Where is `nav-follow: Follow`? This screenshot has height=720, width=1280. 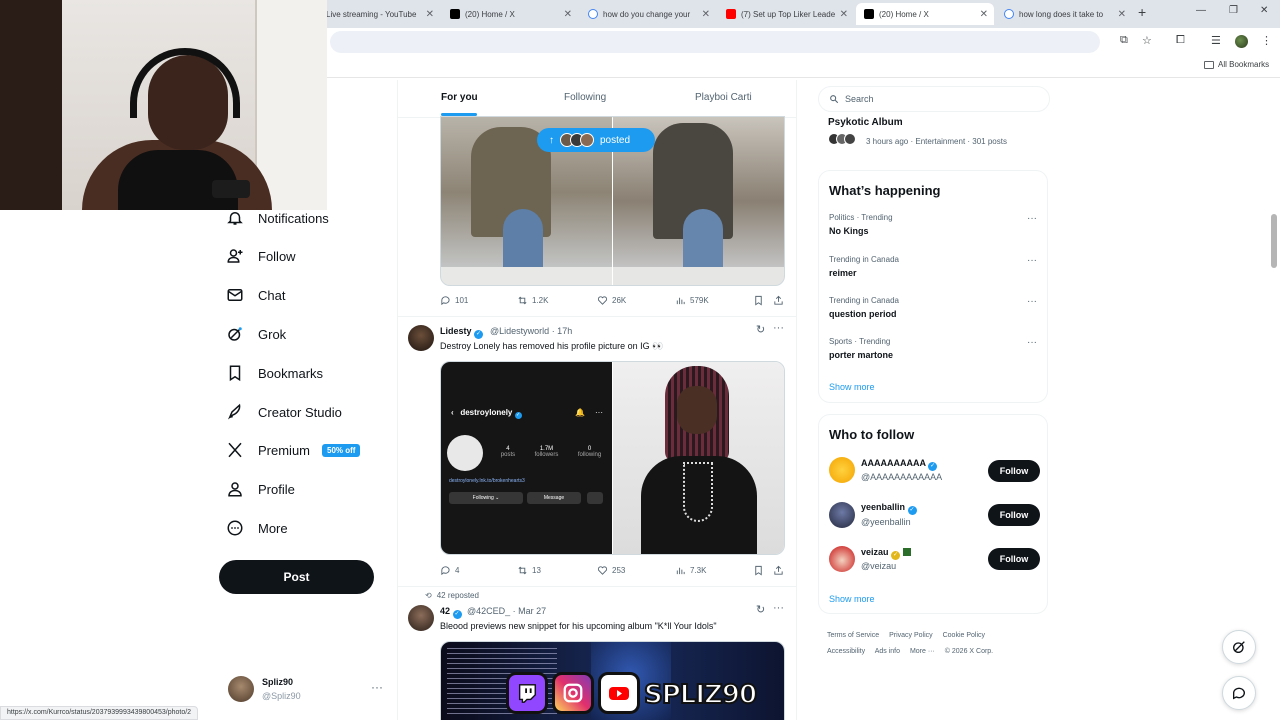 nav-follow: Follow is located at coordinates (261, 256).